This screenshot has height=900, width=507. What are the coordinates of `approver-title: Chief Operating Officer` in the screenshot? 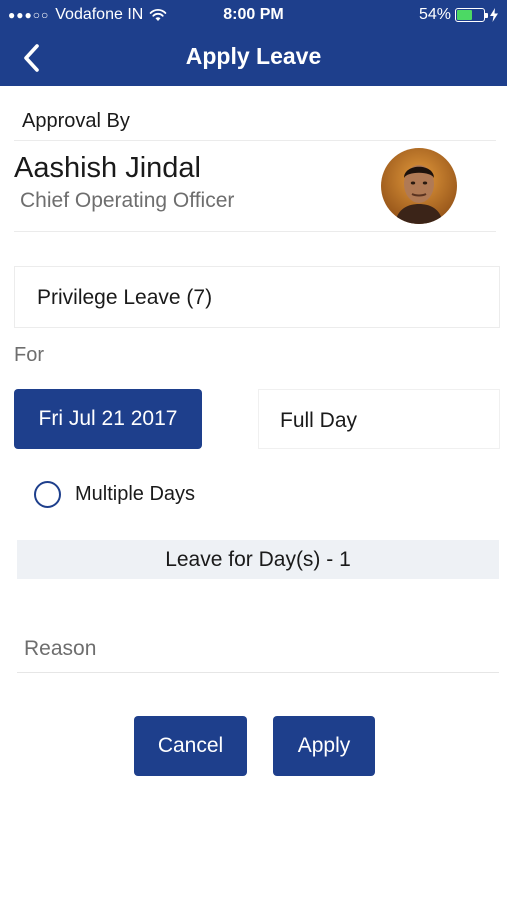 It's located at (127, 200).